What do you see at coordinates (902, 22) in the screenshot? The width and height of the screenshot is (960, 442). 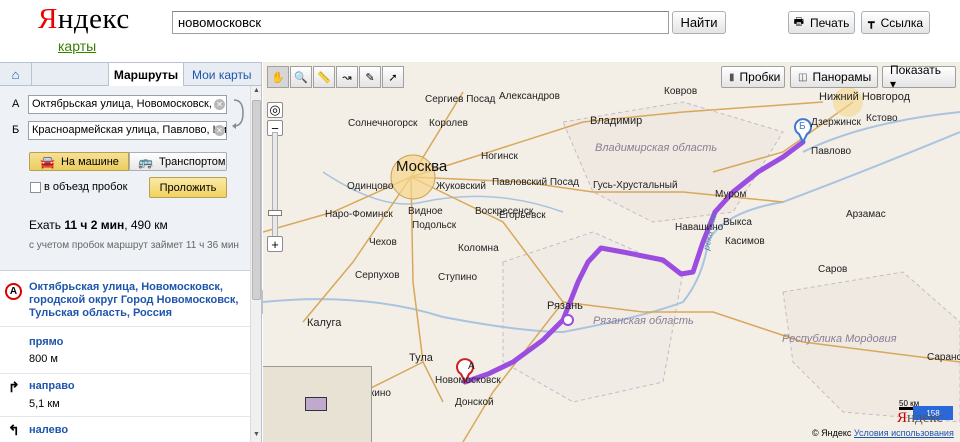 I see `link-label: Ссылка` at bounding box center [902, 22].